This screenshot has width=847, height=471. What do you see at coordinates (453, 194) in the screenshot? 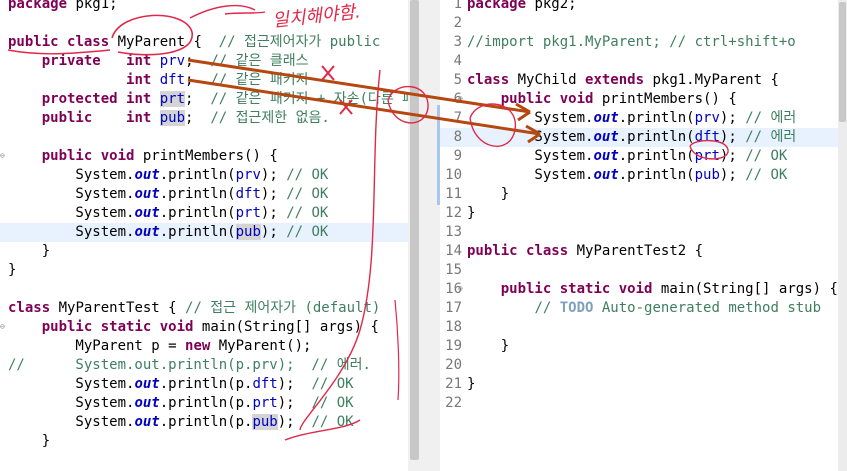
I see `line-number: 11` at bounding box center [453, 194].